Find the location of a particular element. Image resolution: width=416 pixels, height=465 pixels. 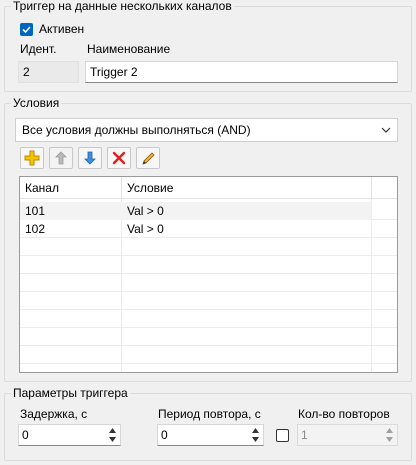

name-value: Trigger 2 is located at coordinates (114, 72).